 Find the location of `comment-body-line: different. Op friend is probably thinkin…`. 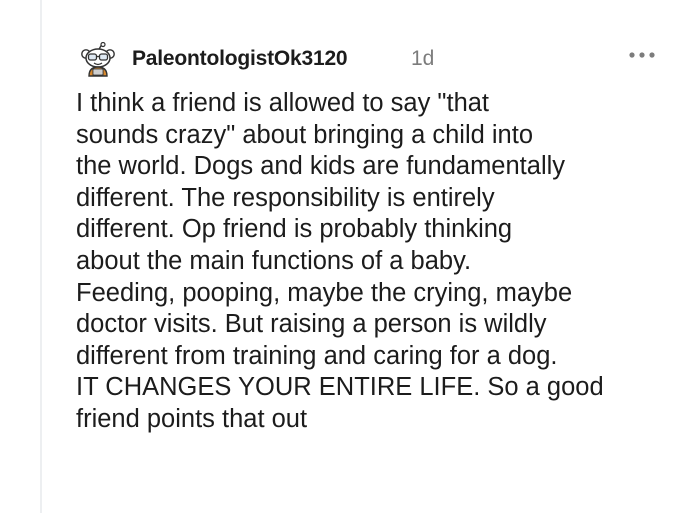

comment-body-line: different. Op friend is probably thinkin… is located at coordinates (294, 229).